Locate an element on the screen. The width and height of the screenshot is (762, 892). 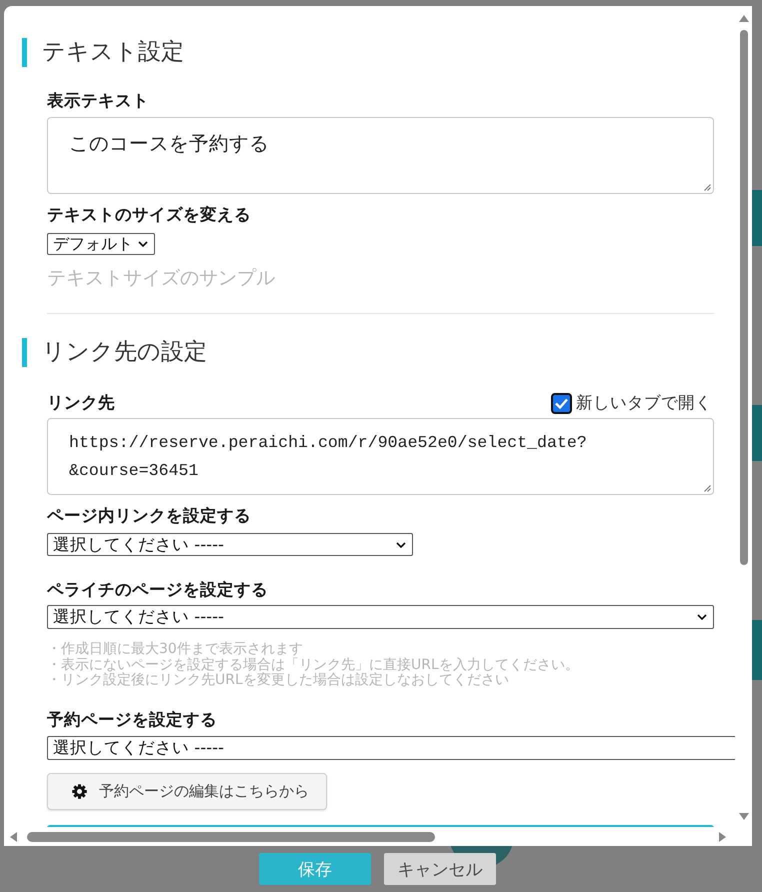
field-label: 表示テキスト is located at coordinates (98, 101).